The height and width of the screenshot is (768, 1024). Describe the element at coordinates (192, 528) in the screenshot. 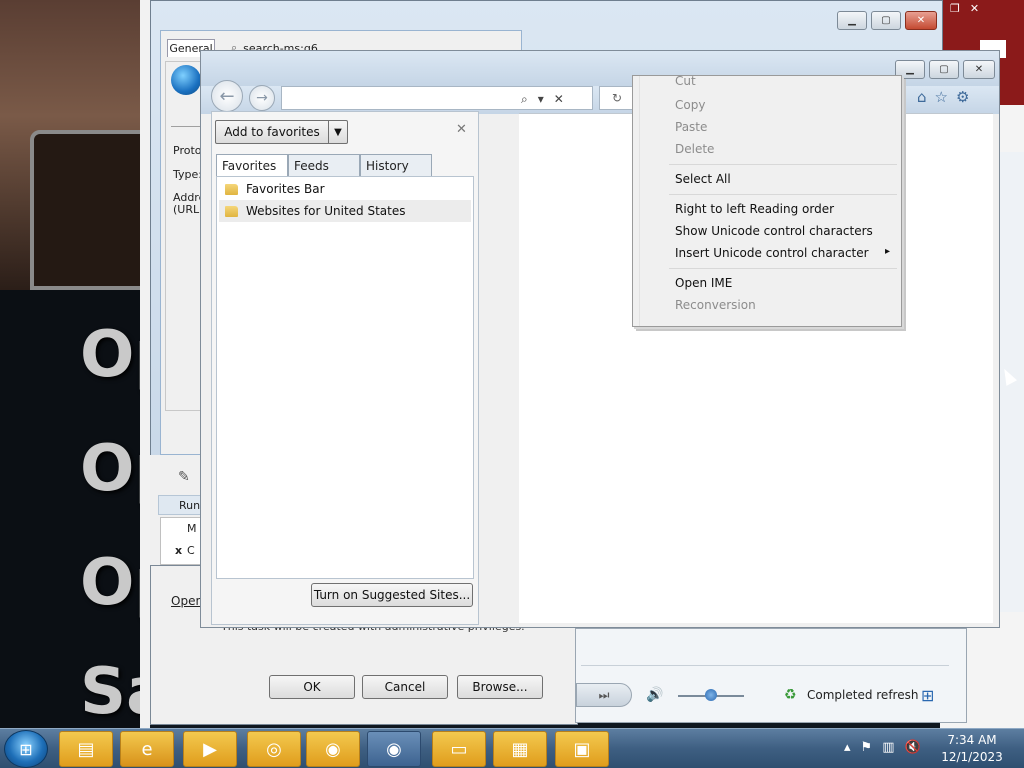

I see `col-m-header: M` at that location.